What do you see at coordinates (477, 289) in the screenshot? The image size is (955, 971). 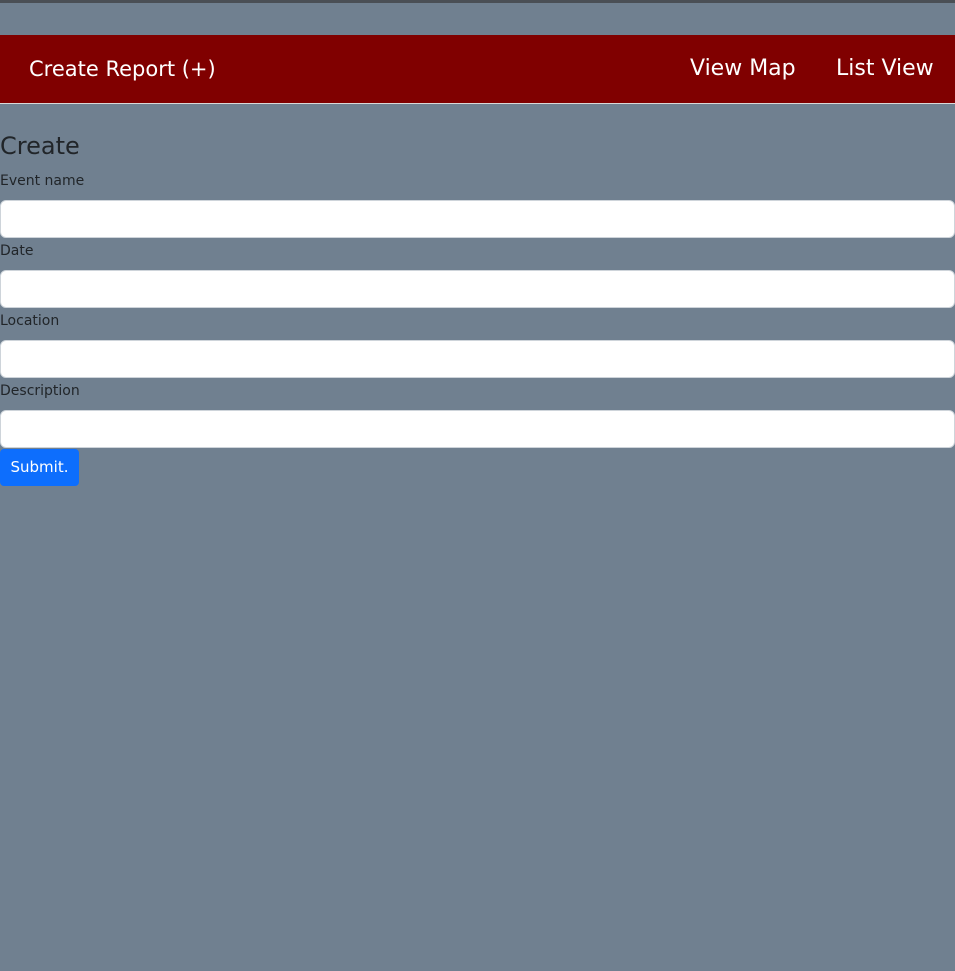 I see `date-input` at bounding box center [477, 289].